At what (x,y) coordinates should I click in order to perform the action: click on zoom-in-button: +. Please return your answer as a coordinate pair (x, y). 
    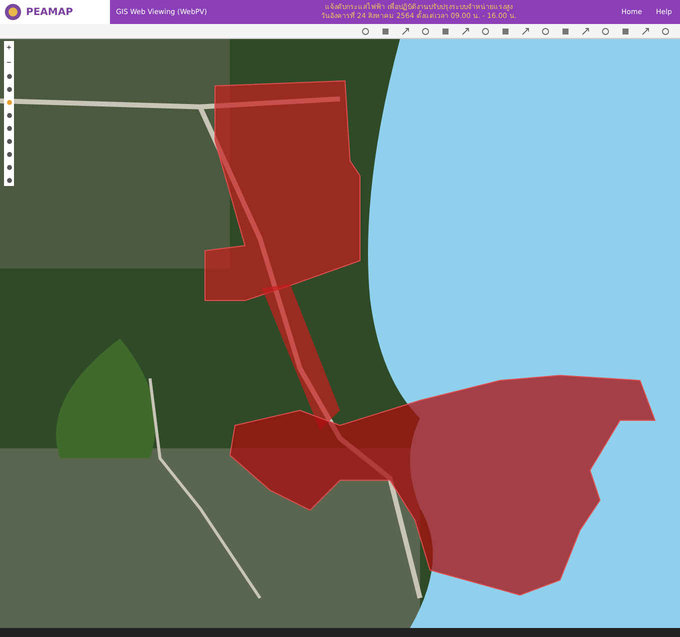
    Looking at the image, I should click on (9, 47).